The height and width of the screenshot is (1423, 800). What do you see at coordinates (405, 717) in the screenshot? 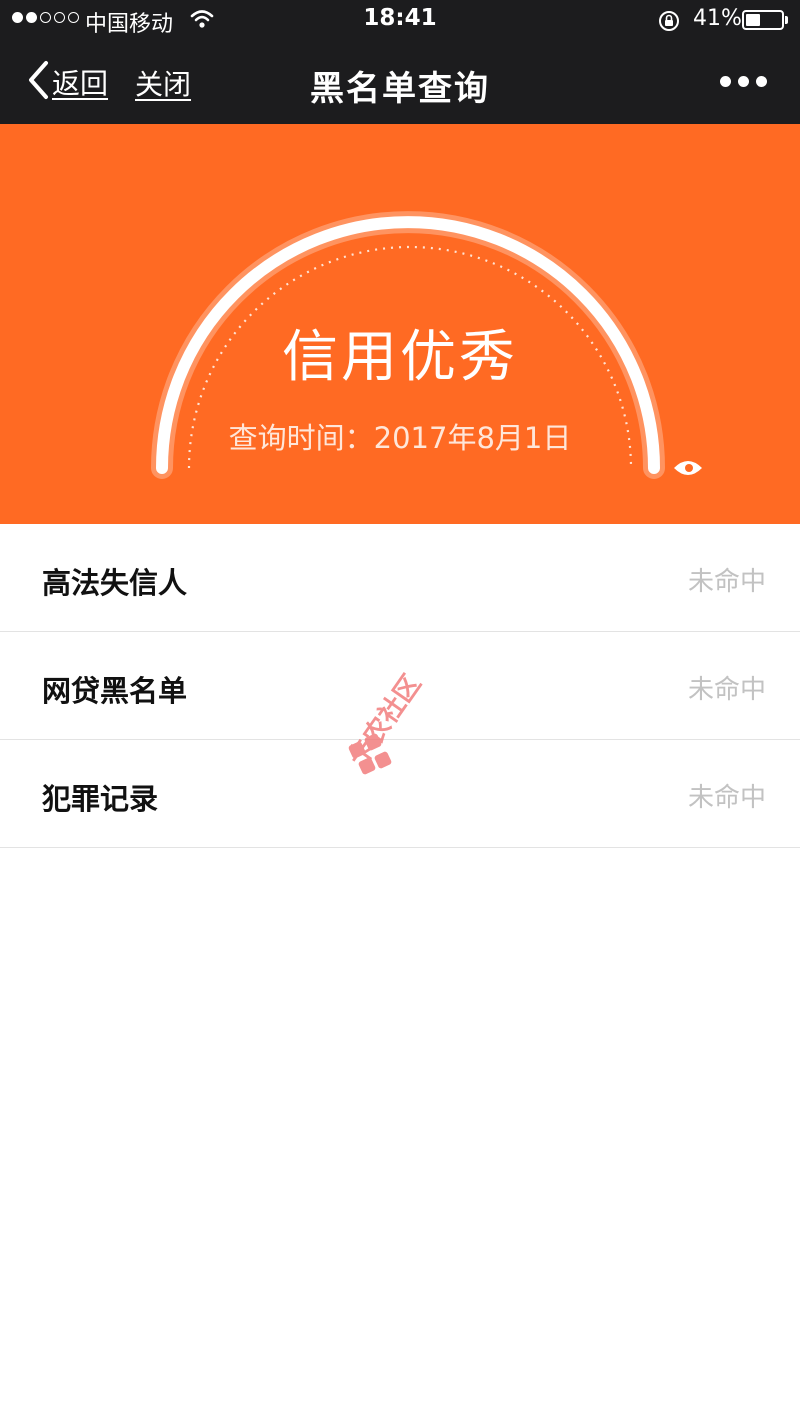
I see `watermark-logo: 卡农社区` at bounding box center [405, 717].